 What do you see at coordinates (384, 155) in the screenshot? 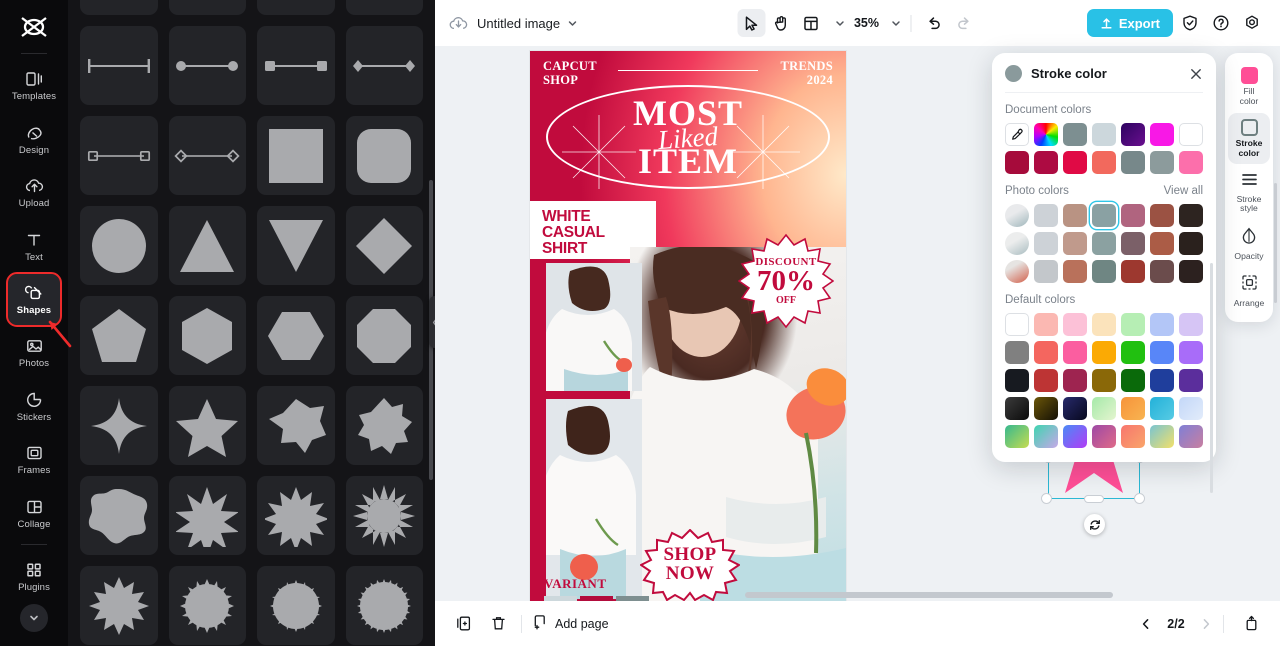
I see `shape-cell-rounded-square` at bounding box center [384, 155].